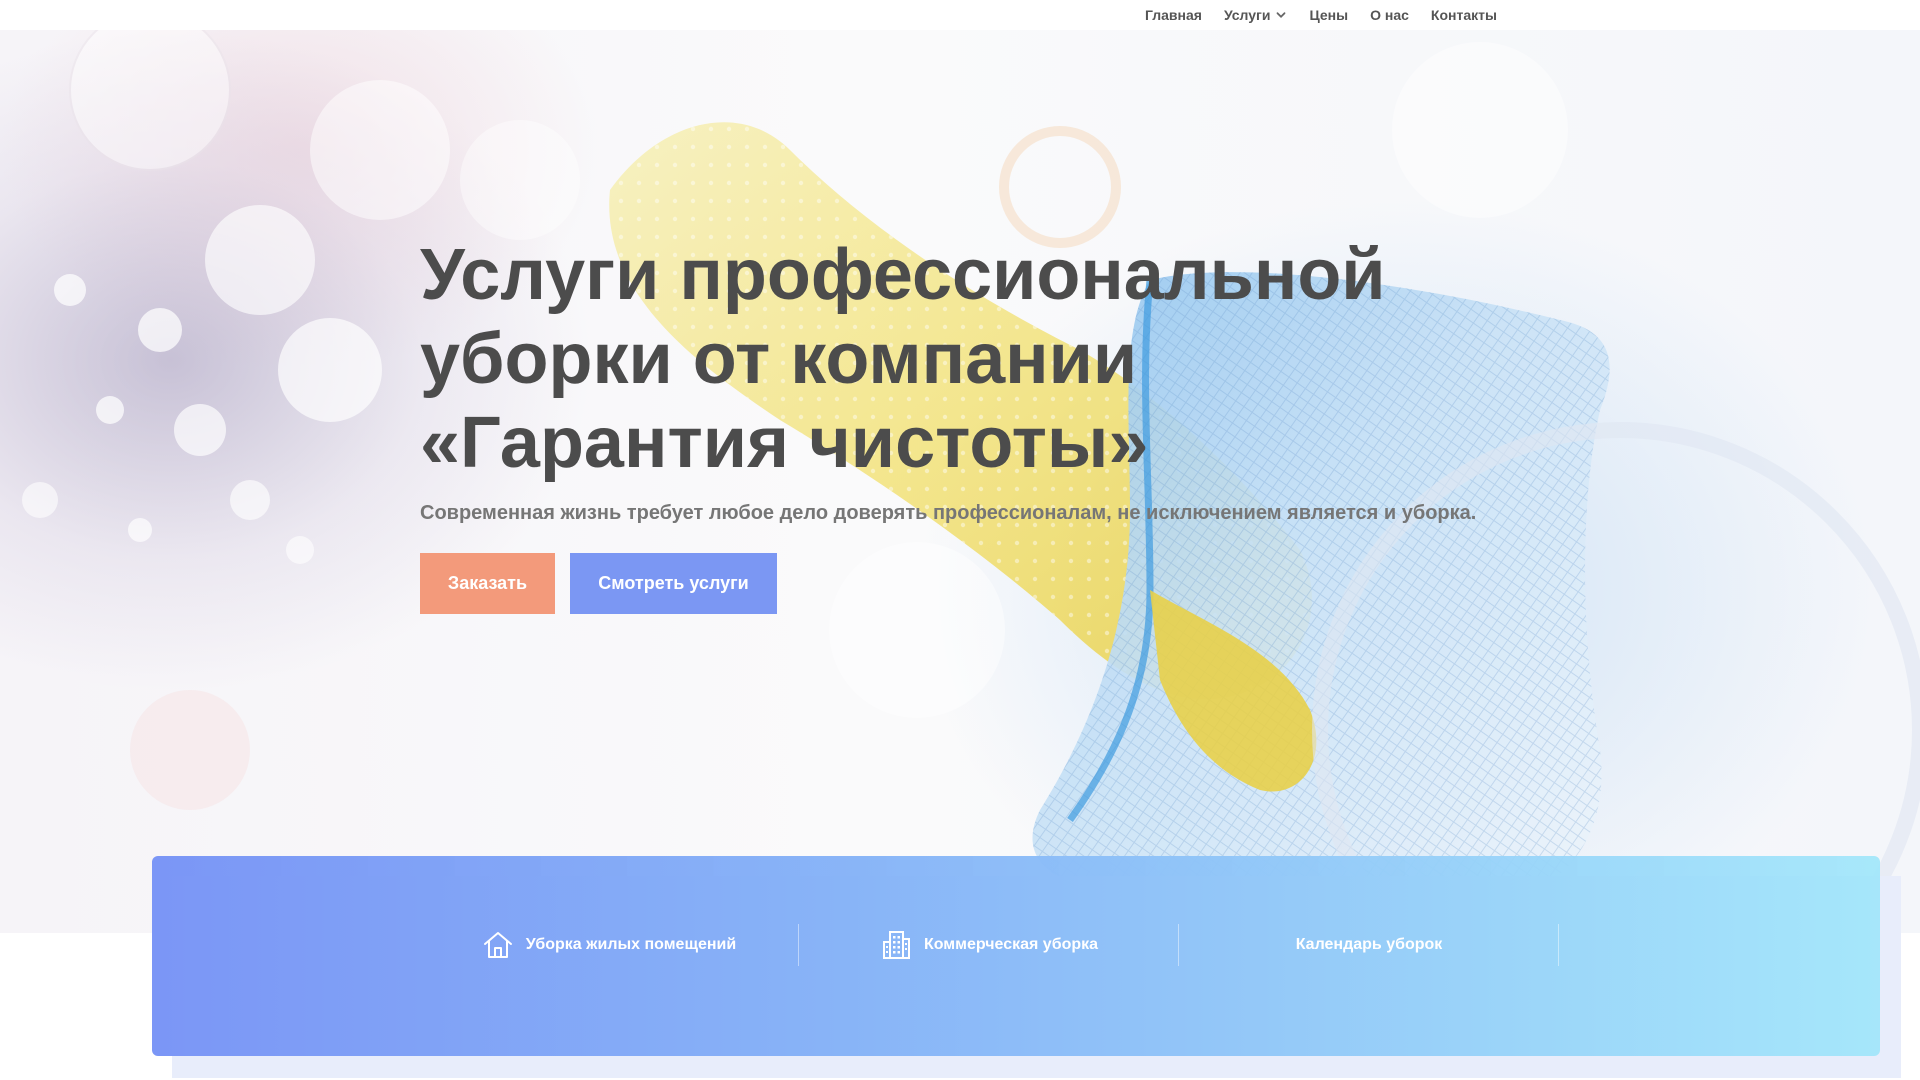  What do you see at coordinates (1328, 15) in the screenshot?
I see `nav-item-prices: Цены` at bounding box center [1328, 15].